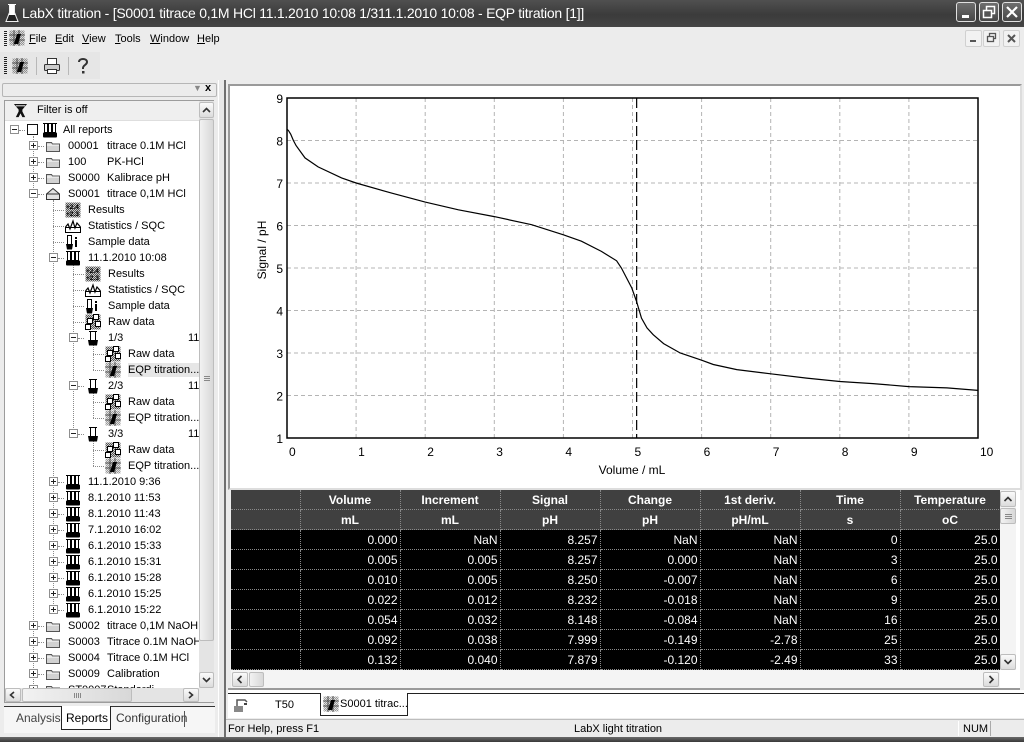 The image size is (1024, 742). Describe the element at coordinates (222, 409) in the screenshot. I see `panel-splitter` at that location.